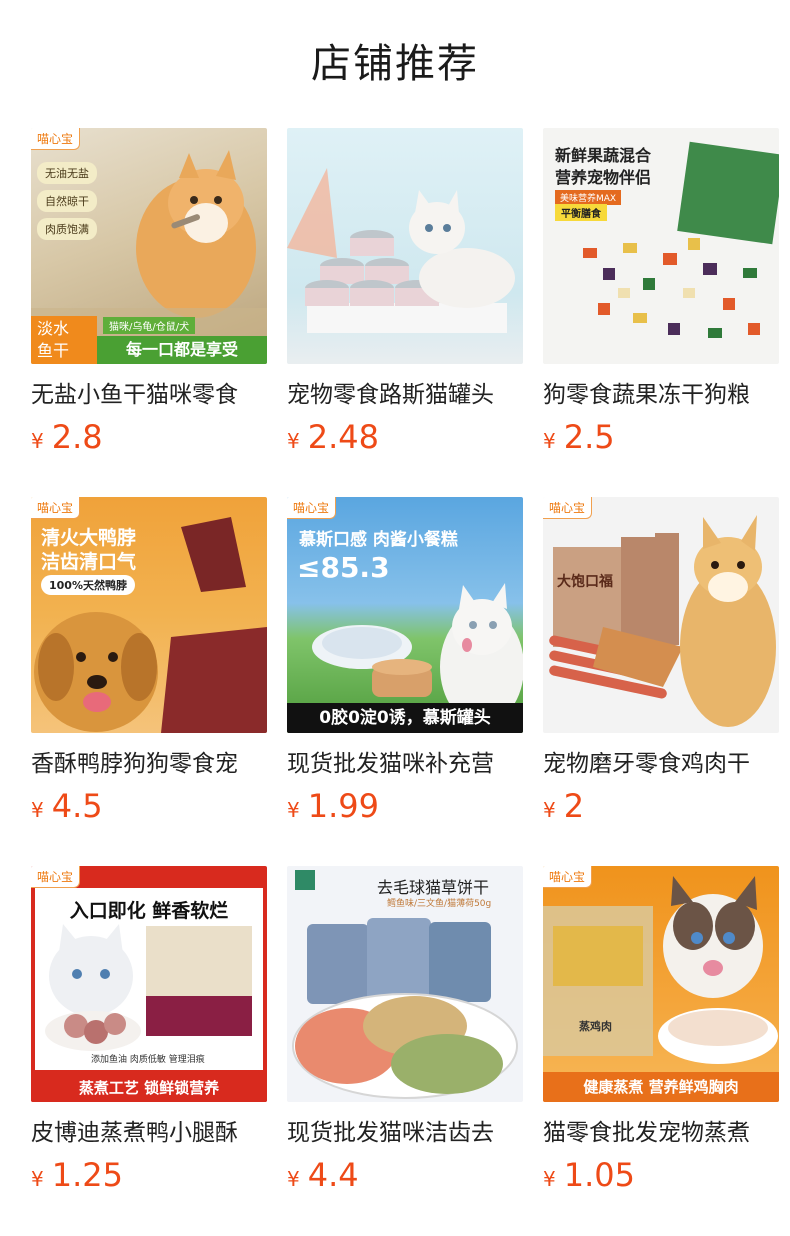  I want to click on feature-tag: 肉质饱满, so click(67, 229).